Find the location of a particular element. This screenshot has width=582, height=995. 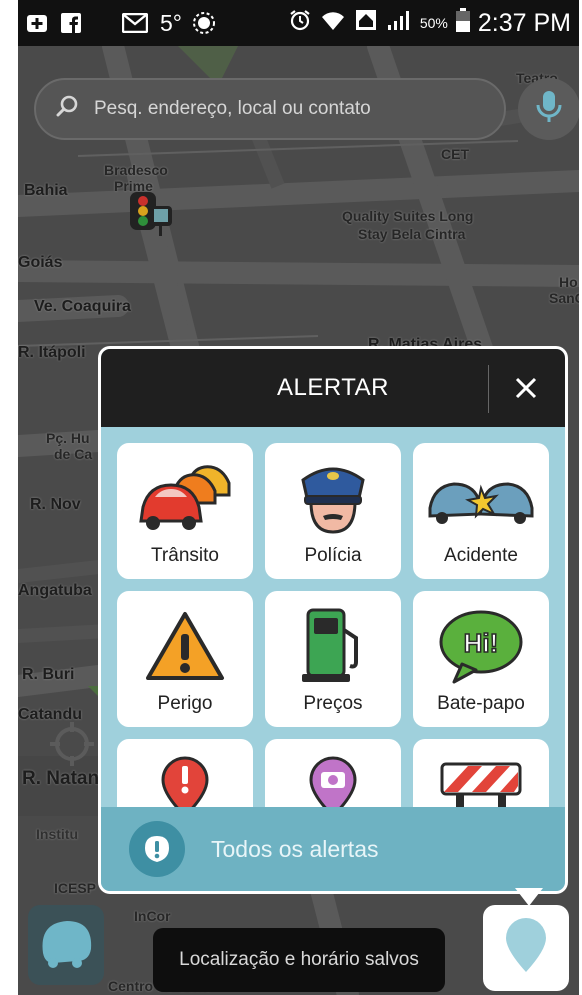

svg-text: Hi! is located at coordinates (481, 643).